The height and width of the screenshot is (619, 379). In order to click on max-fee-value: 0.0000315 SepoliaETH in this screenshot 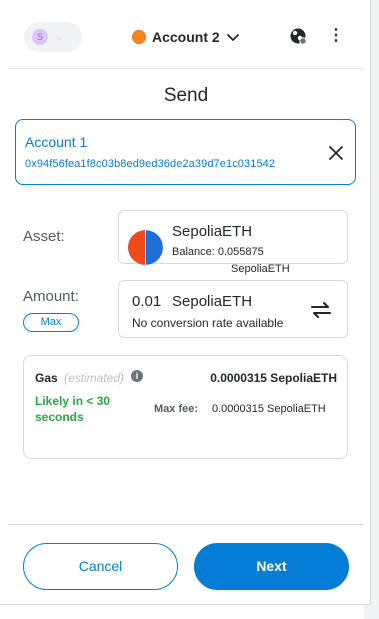, I will do `click(269, 409)`.